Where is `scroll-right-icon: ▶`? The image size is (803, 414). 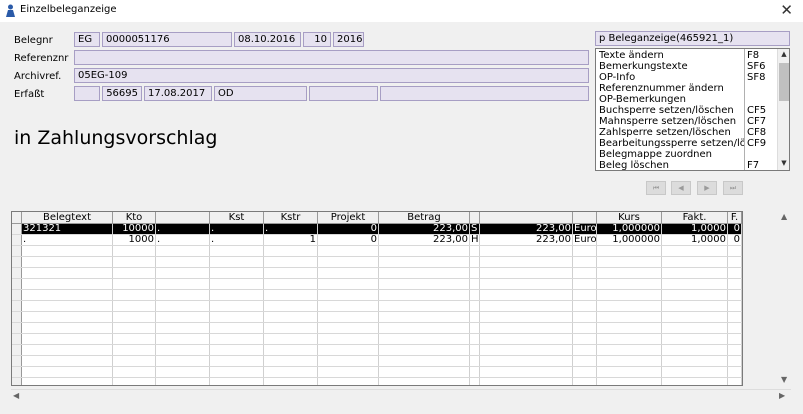 scroll-right-icon: ▶ is located at coordinates (782, 396).